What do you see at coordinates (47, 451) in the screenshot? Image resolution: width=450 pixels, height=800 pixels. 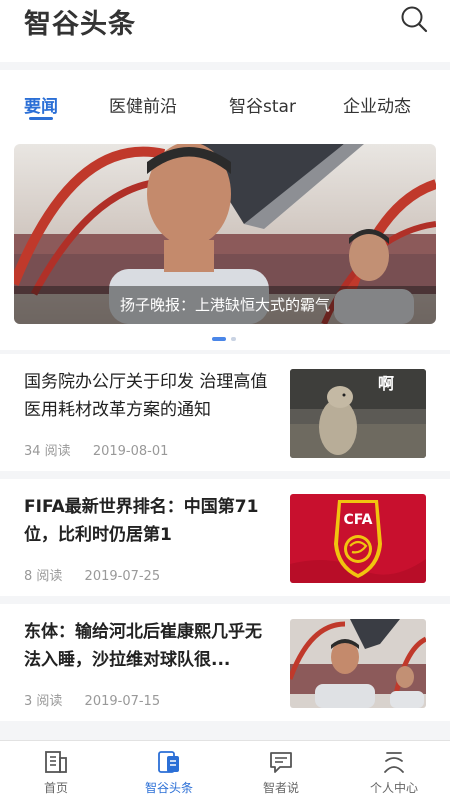 I see `article-read-count: 34 阅读` at bounding box center [47, 451].